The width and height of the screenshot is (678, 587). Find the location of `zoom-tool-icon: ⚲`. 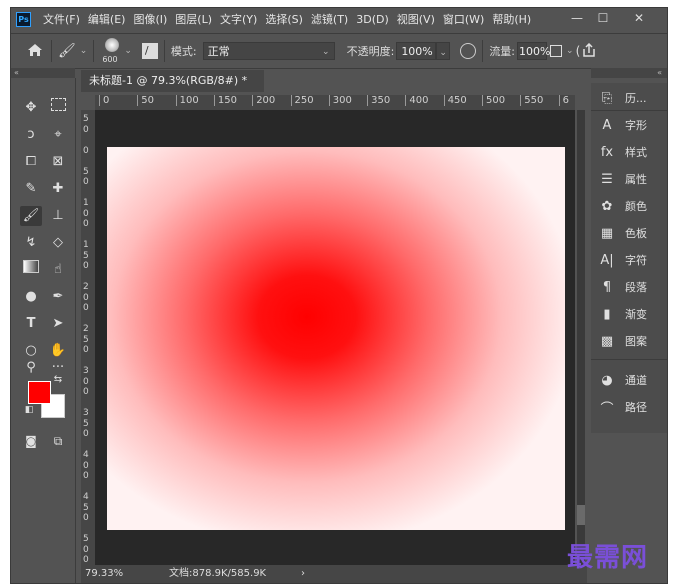

zoom-tool-icon: ⚲ is located at coordinates (31, 368).